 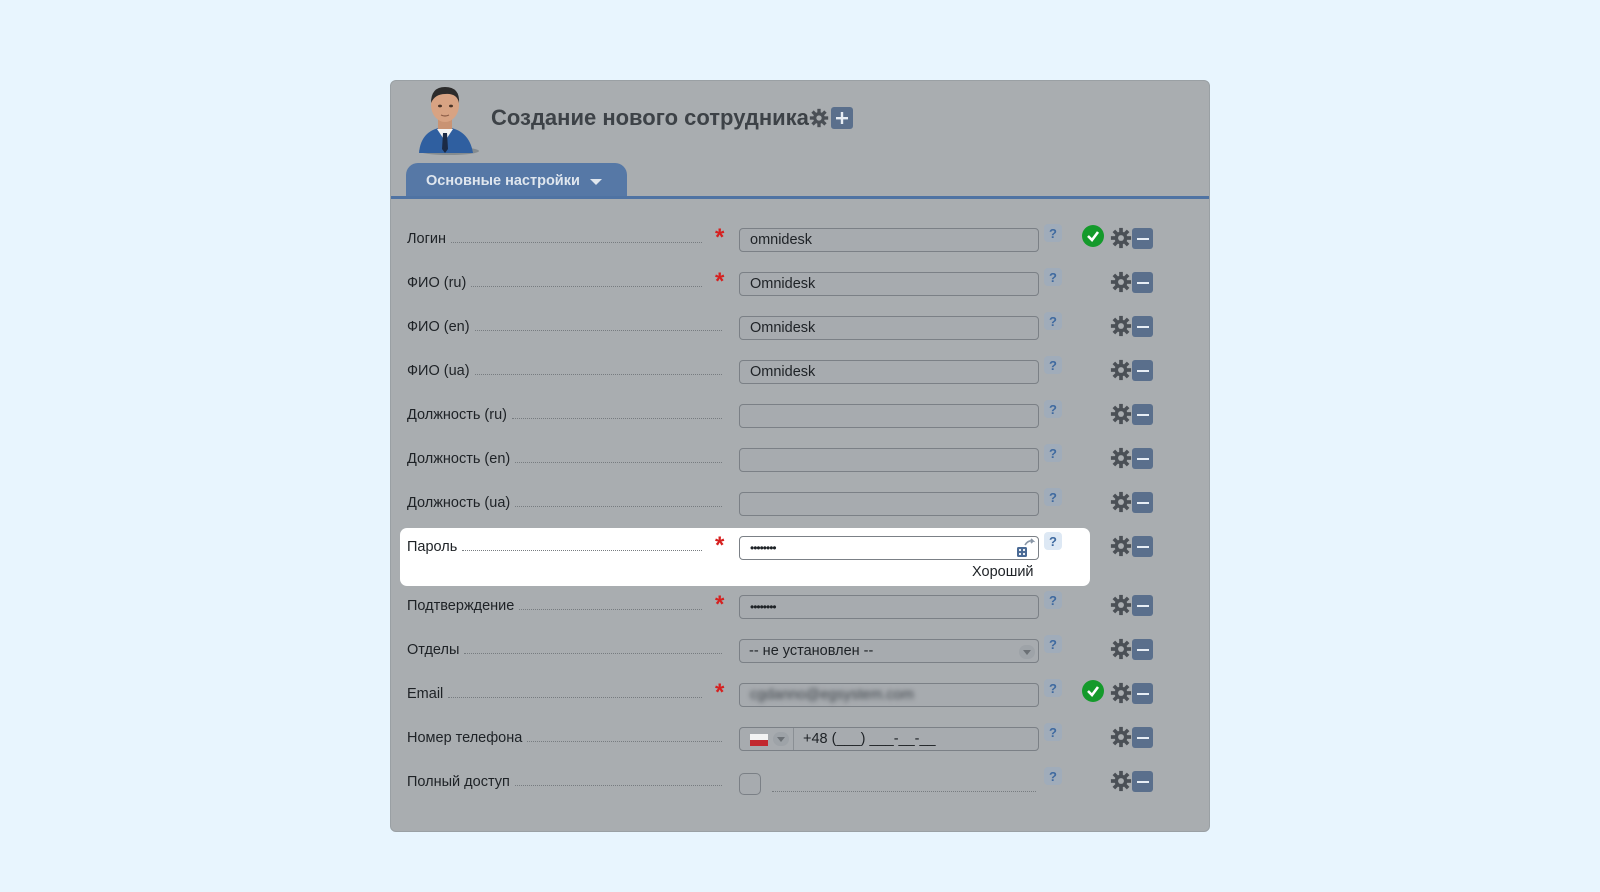 What do you see at coordinates (811, 651) in the screenshot?
I see `departments-selected: -- не установлен --` at bounding box center [811, 651].